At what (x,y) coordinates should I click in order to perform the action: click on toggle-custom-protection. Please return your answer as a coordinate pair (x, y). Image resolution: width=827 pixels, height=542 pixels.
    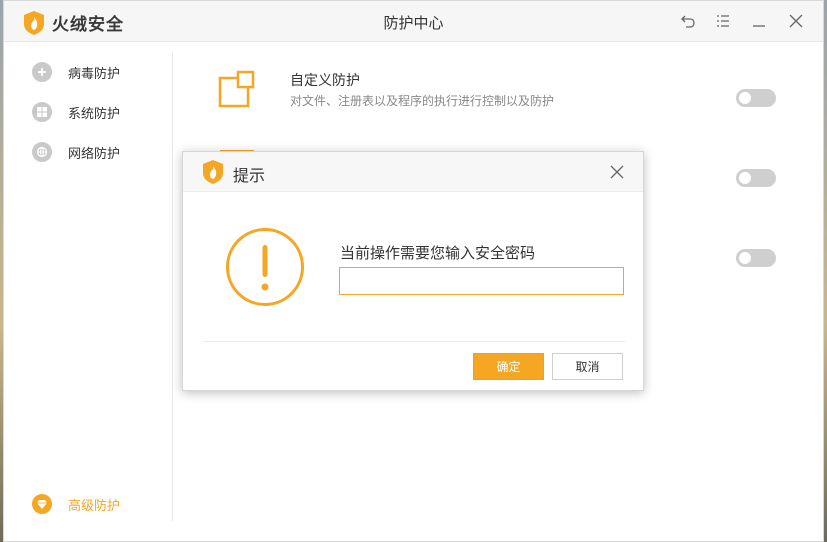
    Looking at the image, I should click on (756, 98).